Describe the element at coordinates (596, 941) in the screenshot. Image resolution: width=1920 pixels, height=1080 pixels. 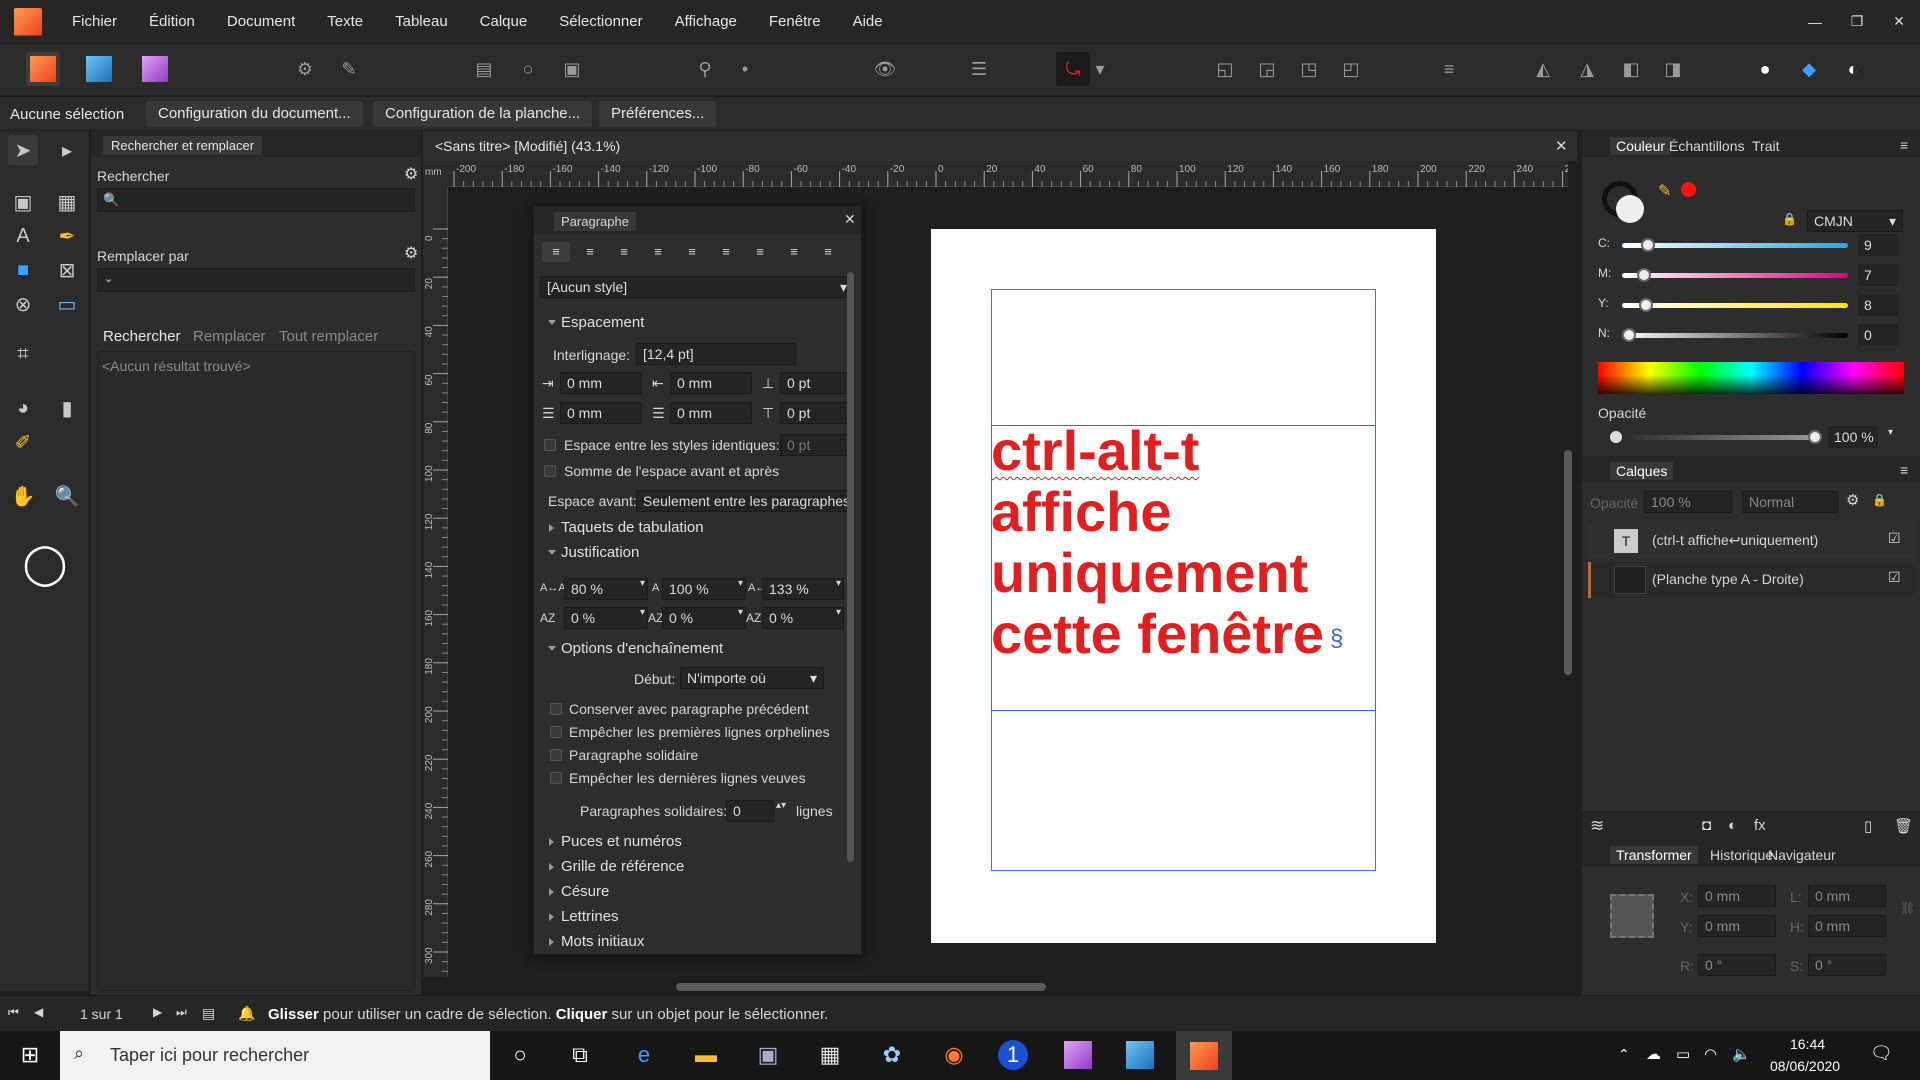
I see `section-initial-words: Mots initiaux` at that location.